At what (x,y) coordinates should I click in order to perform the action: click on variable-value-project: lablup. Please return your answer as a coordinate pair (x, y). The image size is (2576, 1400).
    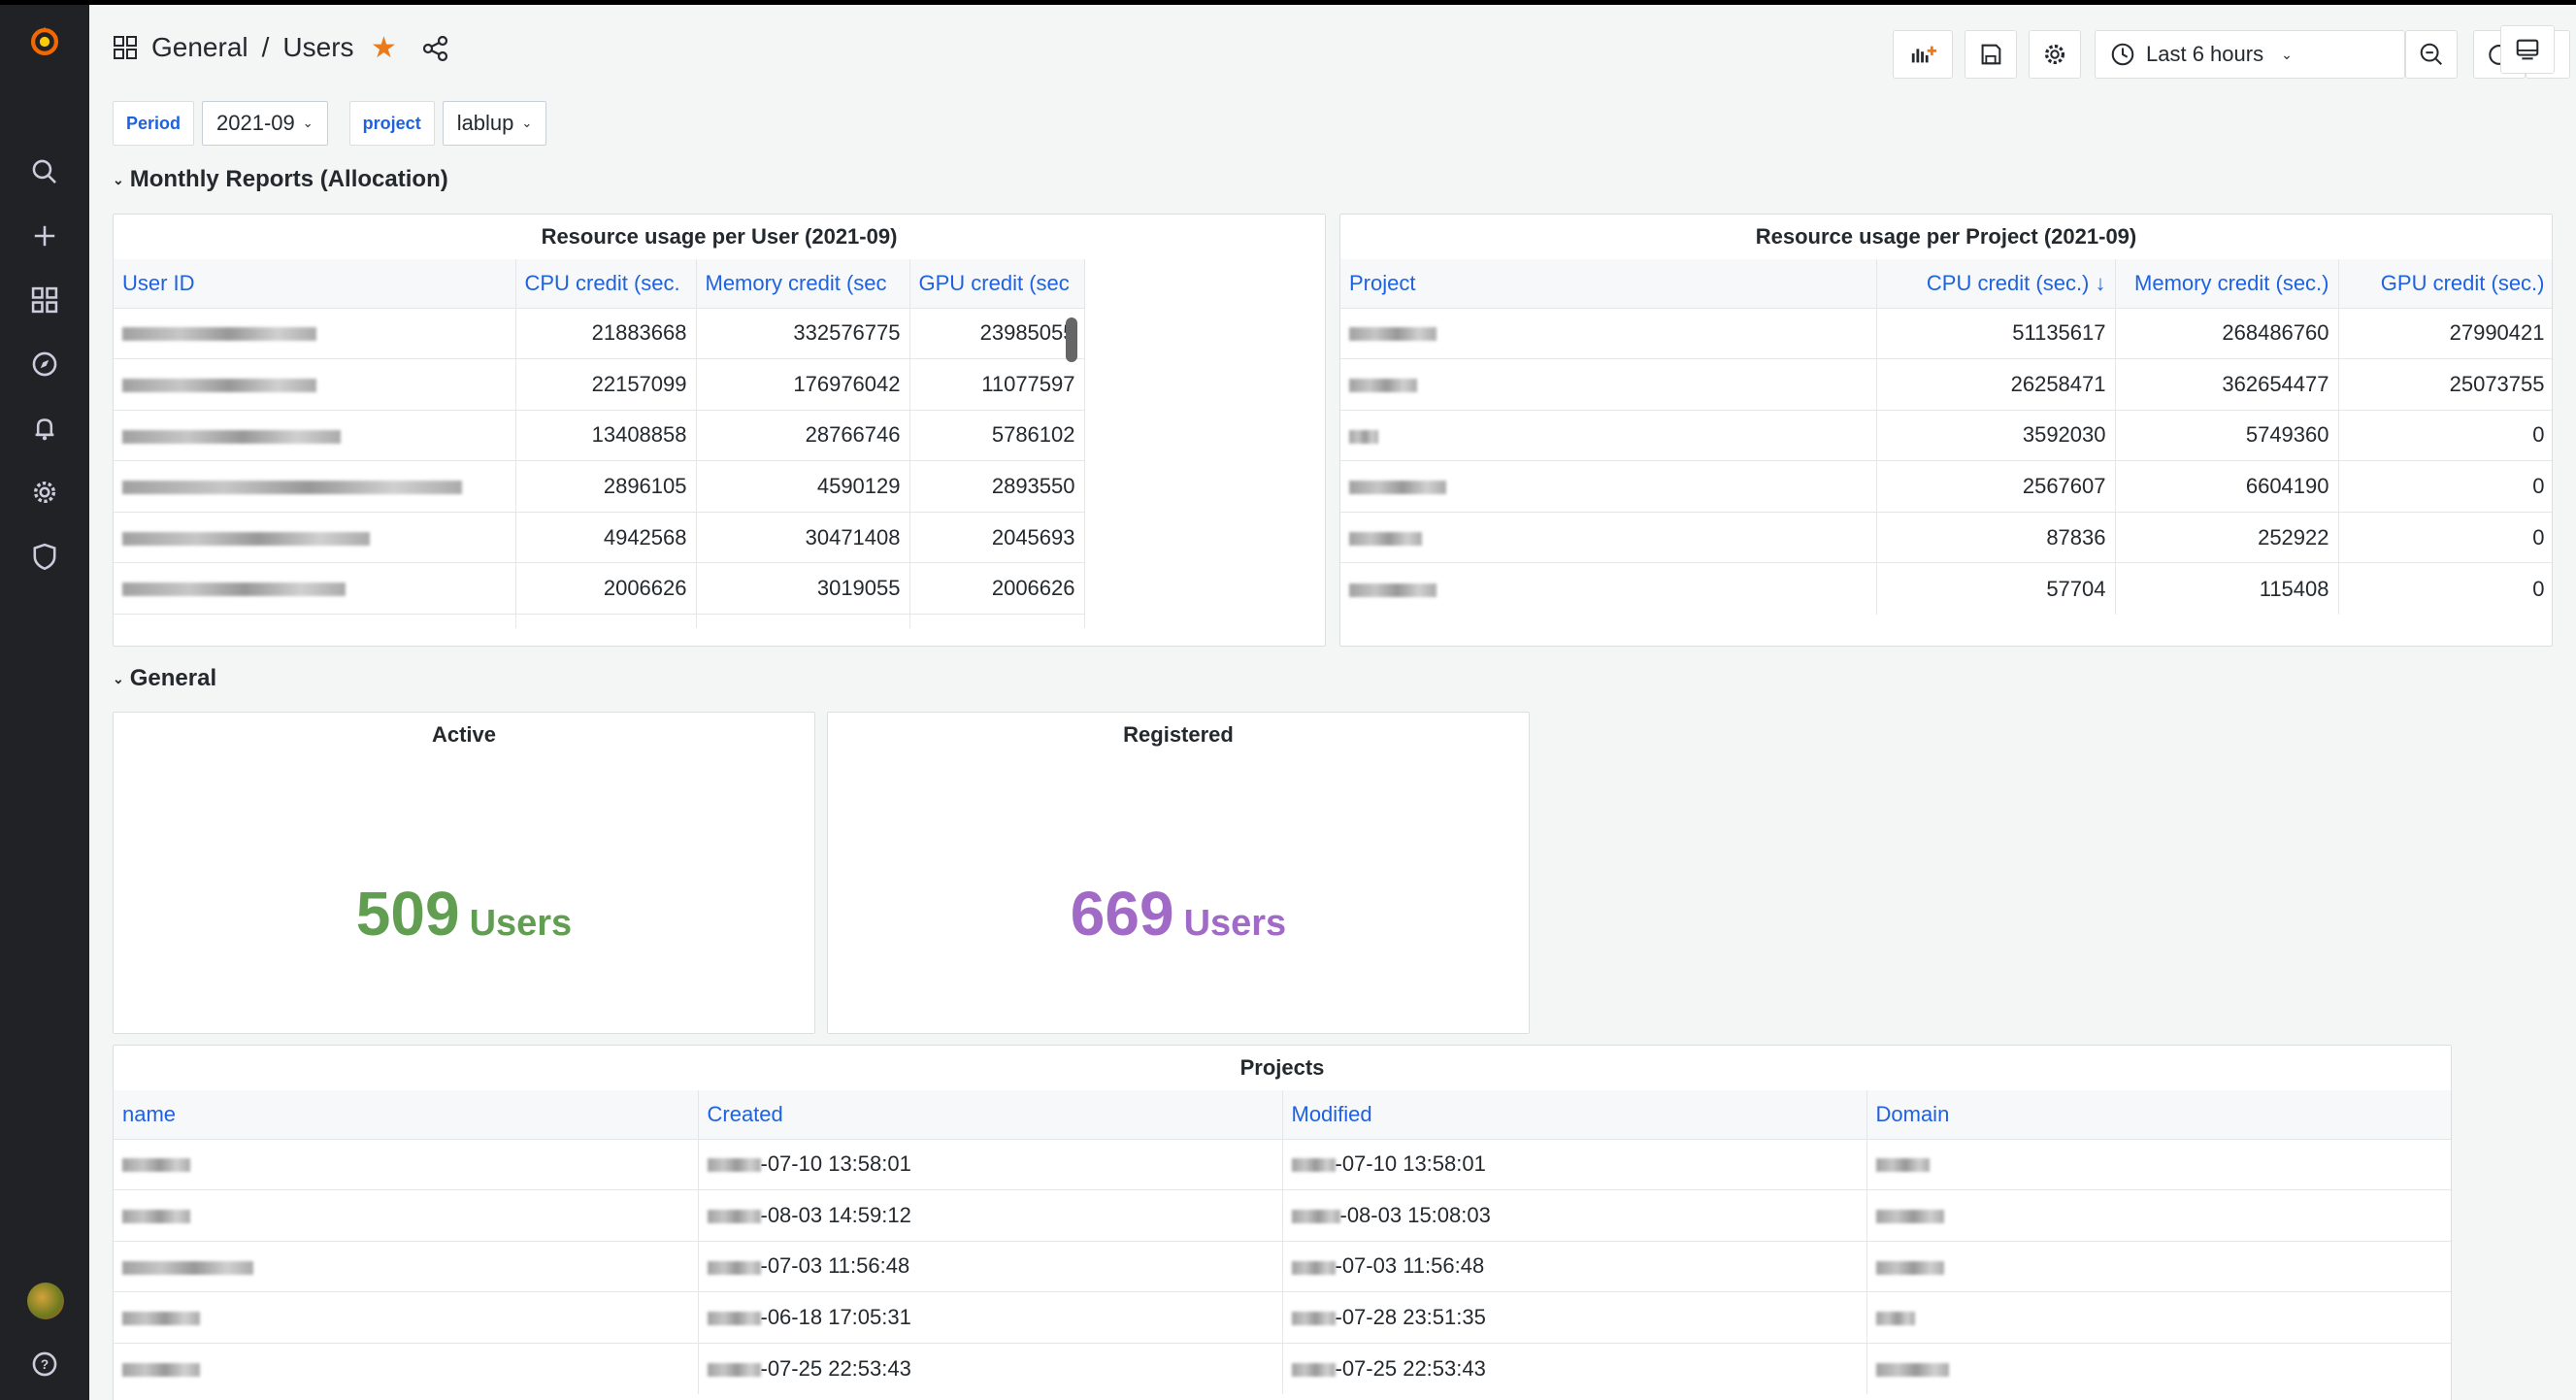
    Looking at the image, I should click on (485, 123).